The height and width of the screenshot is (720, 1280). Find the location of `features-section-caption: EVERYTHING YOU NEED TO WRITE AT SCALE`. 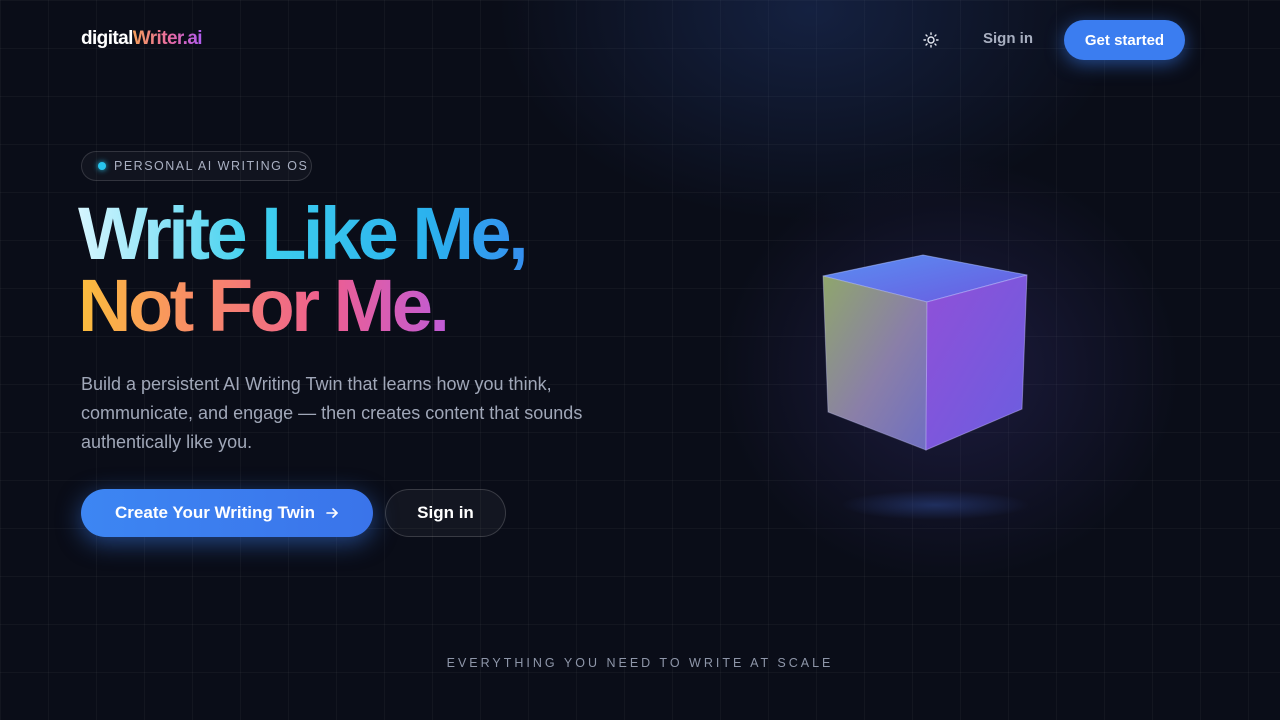

features-section-caption: EVERYTHING YOU NEED TO WRITE AT SCALE is located at coordinates (640, 663).